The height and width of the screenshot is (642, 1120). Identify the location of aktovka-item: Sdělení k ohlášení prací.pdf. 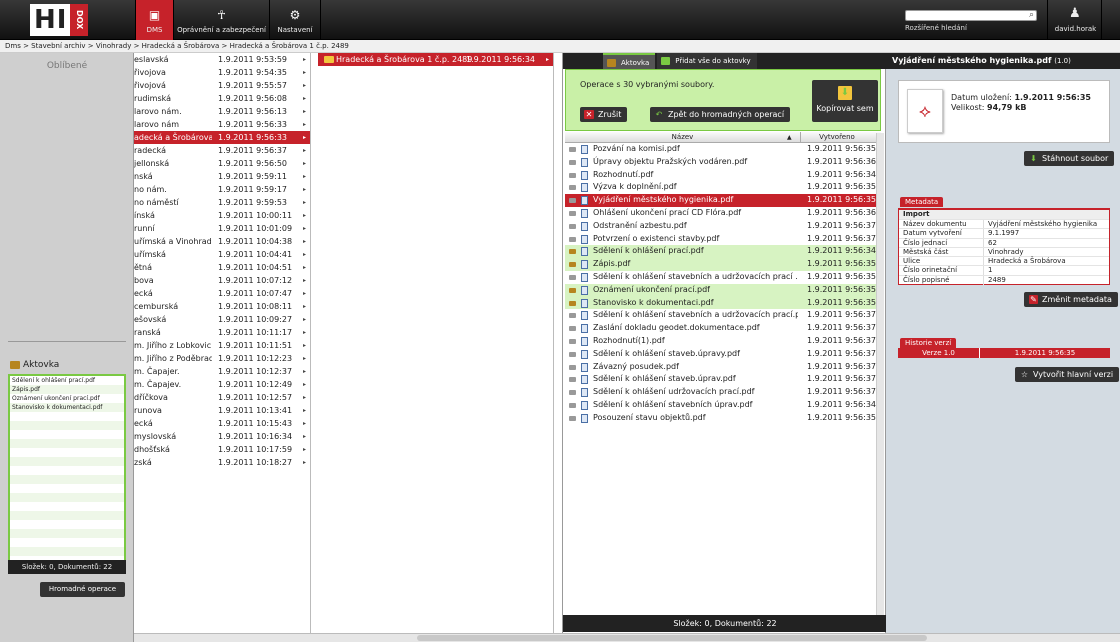
(67, 380).